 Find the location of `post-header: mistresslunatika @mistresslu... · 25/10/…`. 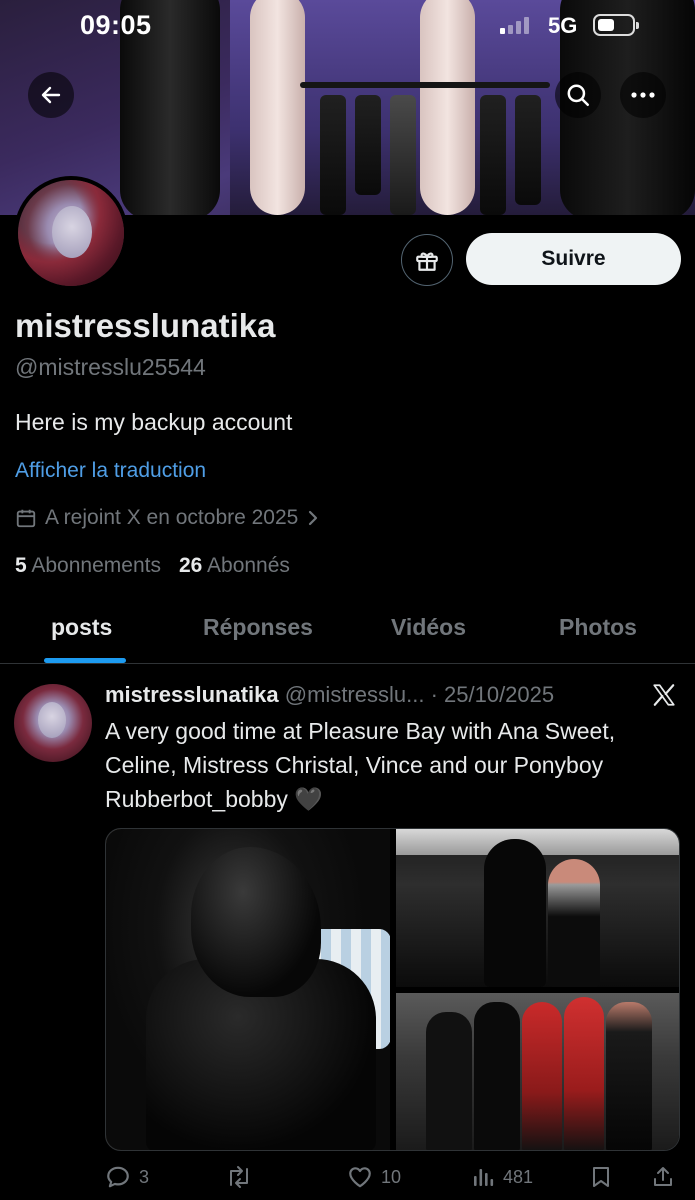

post-header: mistresslunatika @mistresslu... · 25/10/… is located at coordinates (329, 695).